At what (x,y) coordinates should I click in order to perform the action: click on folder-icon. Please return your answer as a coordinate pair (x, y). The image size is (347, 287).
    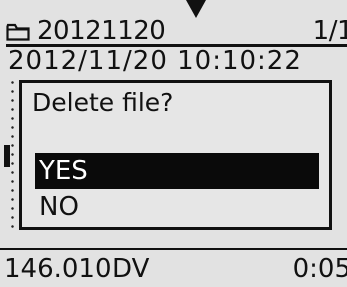
    Looking at the image, I should click on (18, 32).